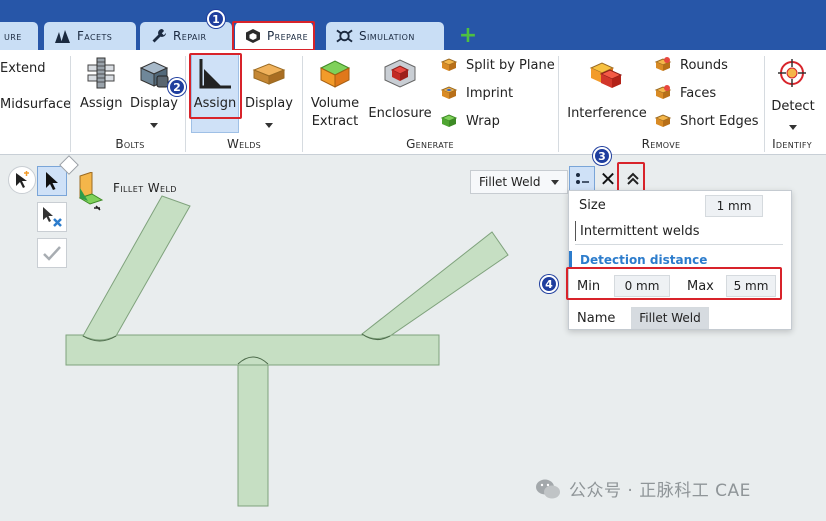  I want to click on fillet-weld-tool-icon, so click(89, 193).